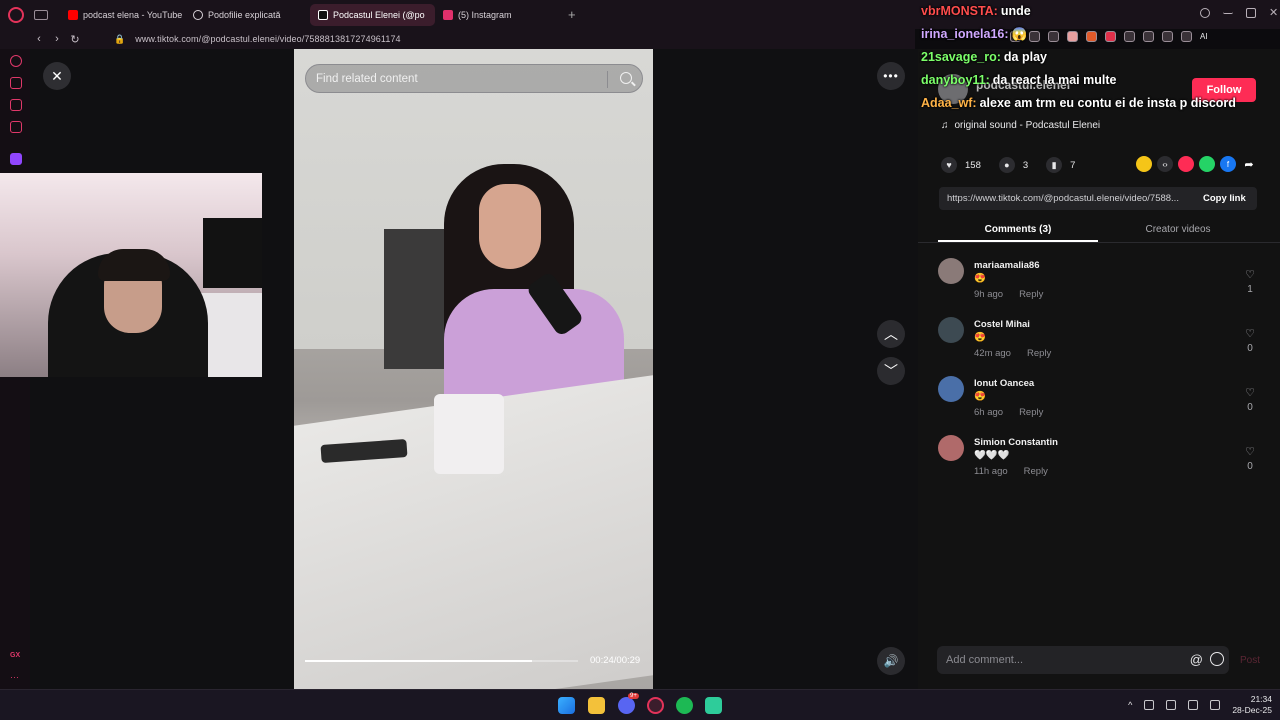  What do you see at coordinates (566, 705) in the screenshot?
I see `windows-start-icon` at bounding box center [566, 705].